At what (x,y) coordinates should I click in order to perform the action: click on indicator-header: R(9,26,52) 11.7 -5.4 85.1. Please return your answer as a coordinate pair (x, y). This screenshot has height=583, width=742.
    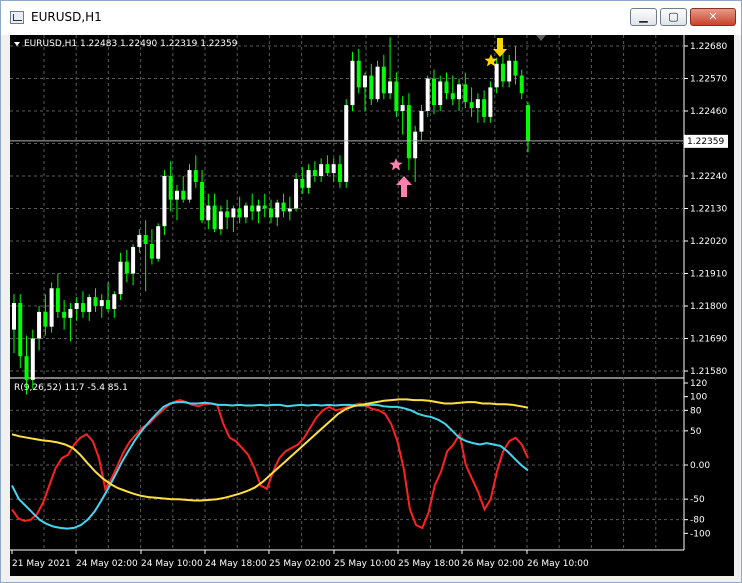
    Looking at the image, I should click on (71, 388).